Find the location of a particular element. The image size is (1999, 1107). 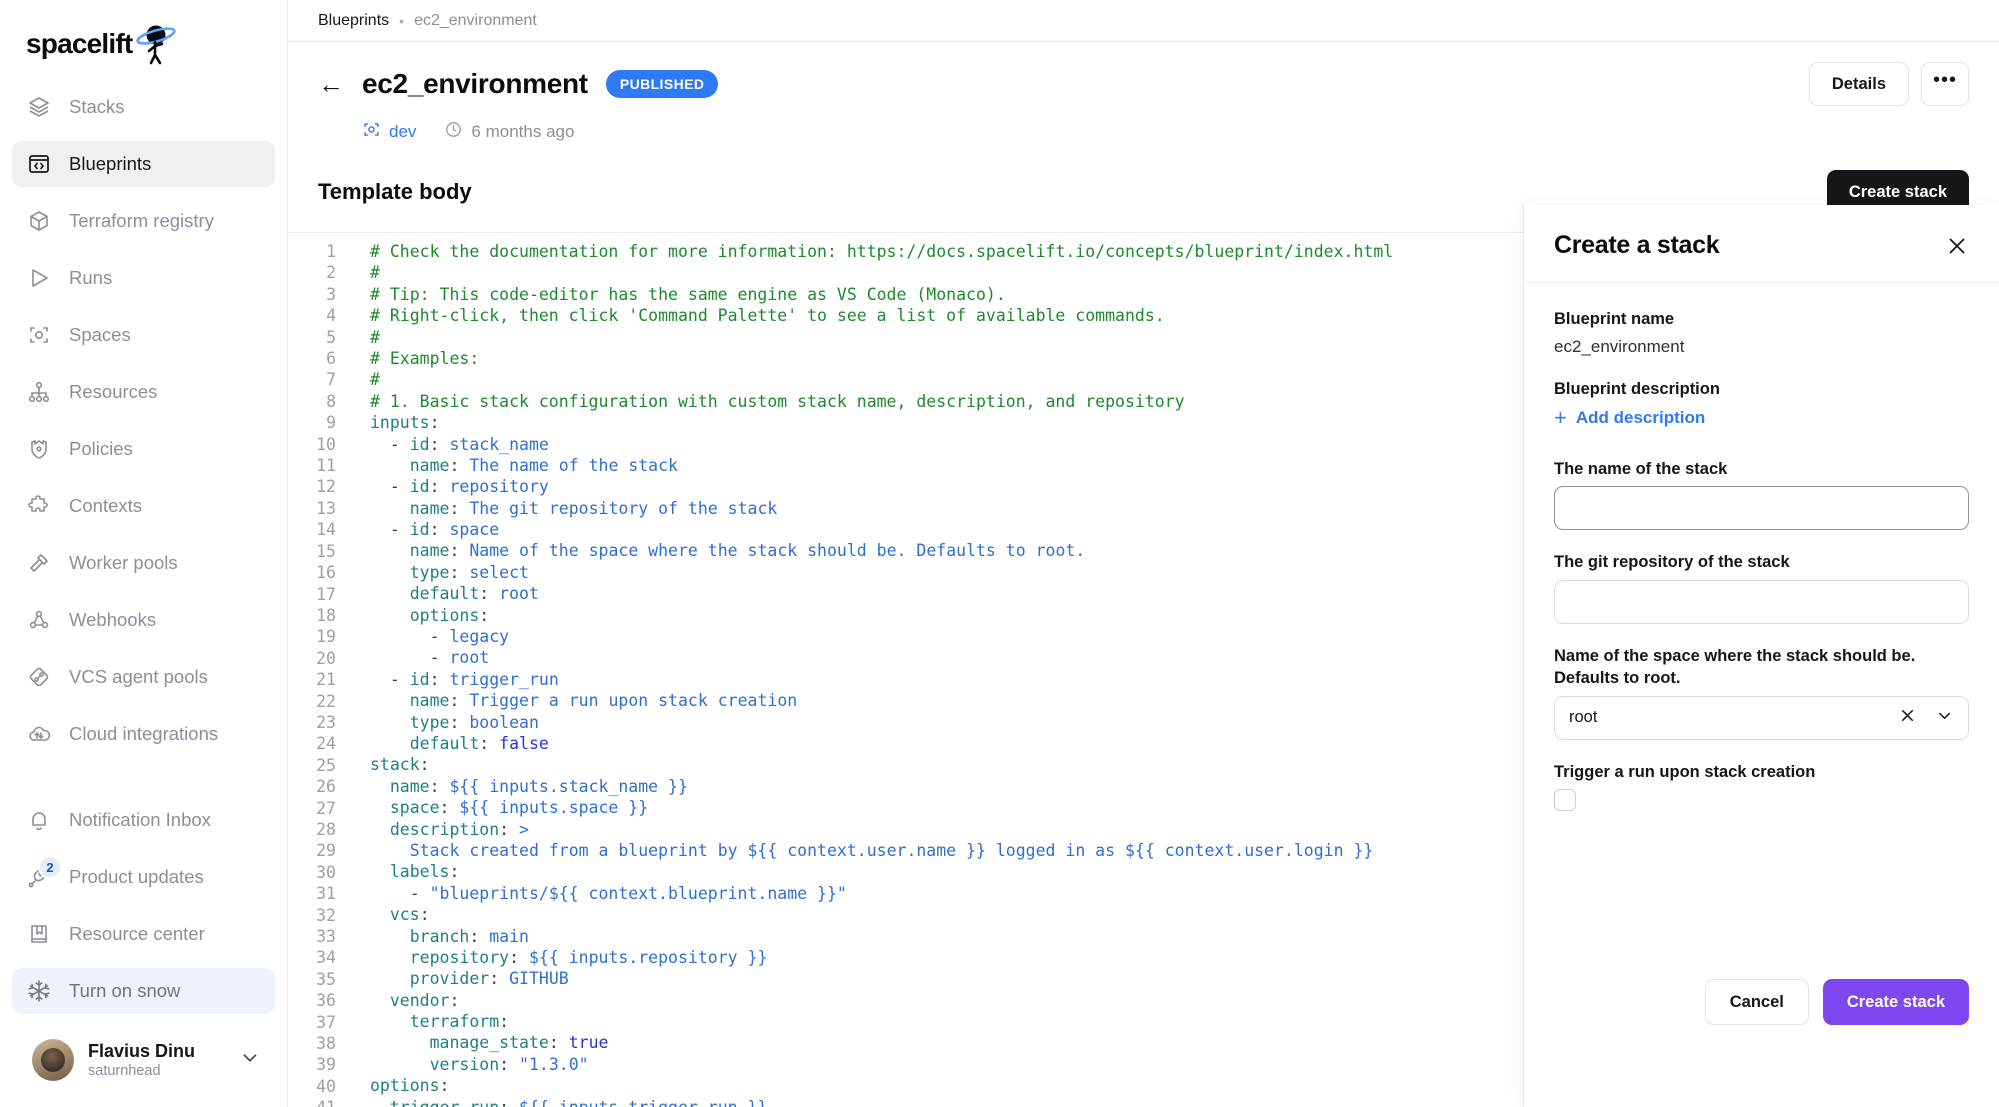

line-number: 23 is located at coordinates (326, 722).